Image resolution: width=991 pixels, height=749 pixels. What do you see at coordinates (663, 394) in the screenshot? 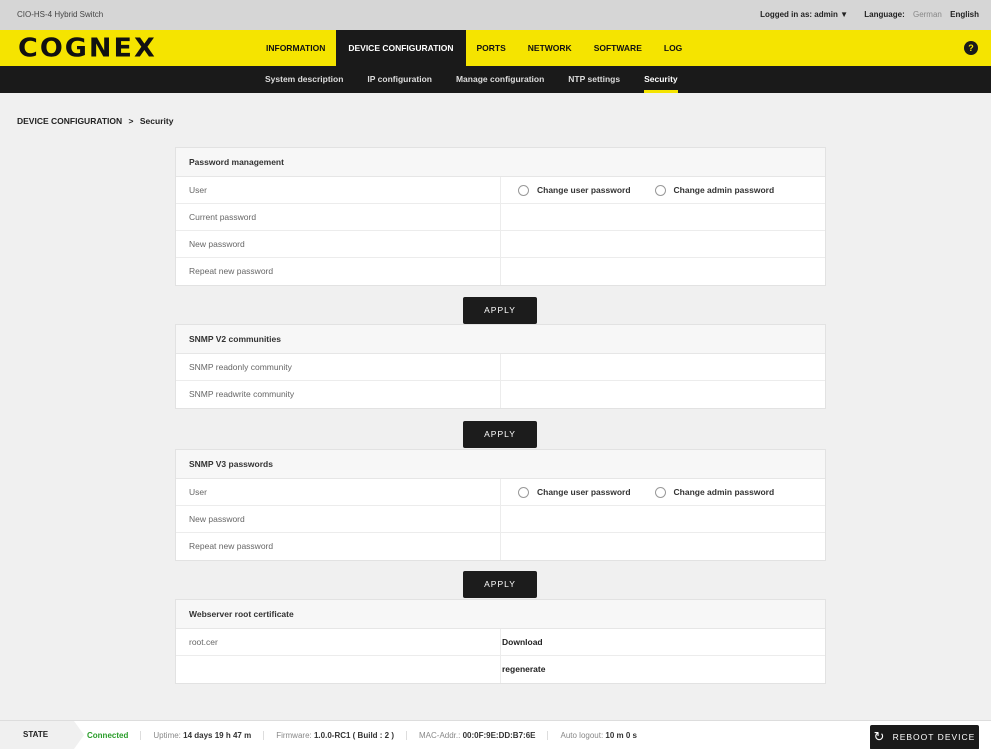
I see `snmp-readwrite-input` at bounding box center [663, 394].